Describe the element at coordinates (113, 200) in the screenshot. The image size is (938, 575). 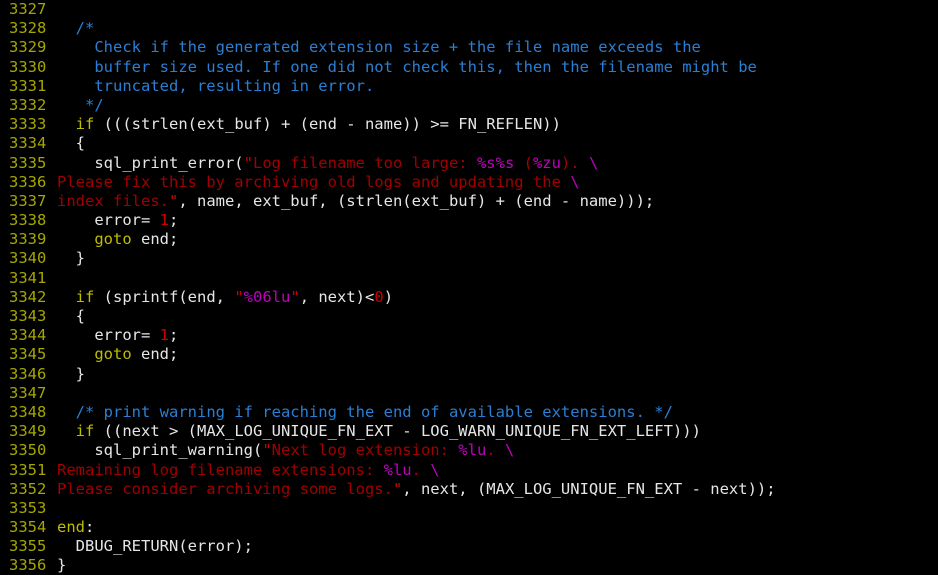
I see `code-token-string: index files.` at that location.